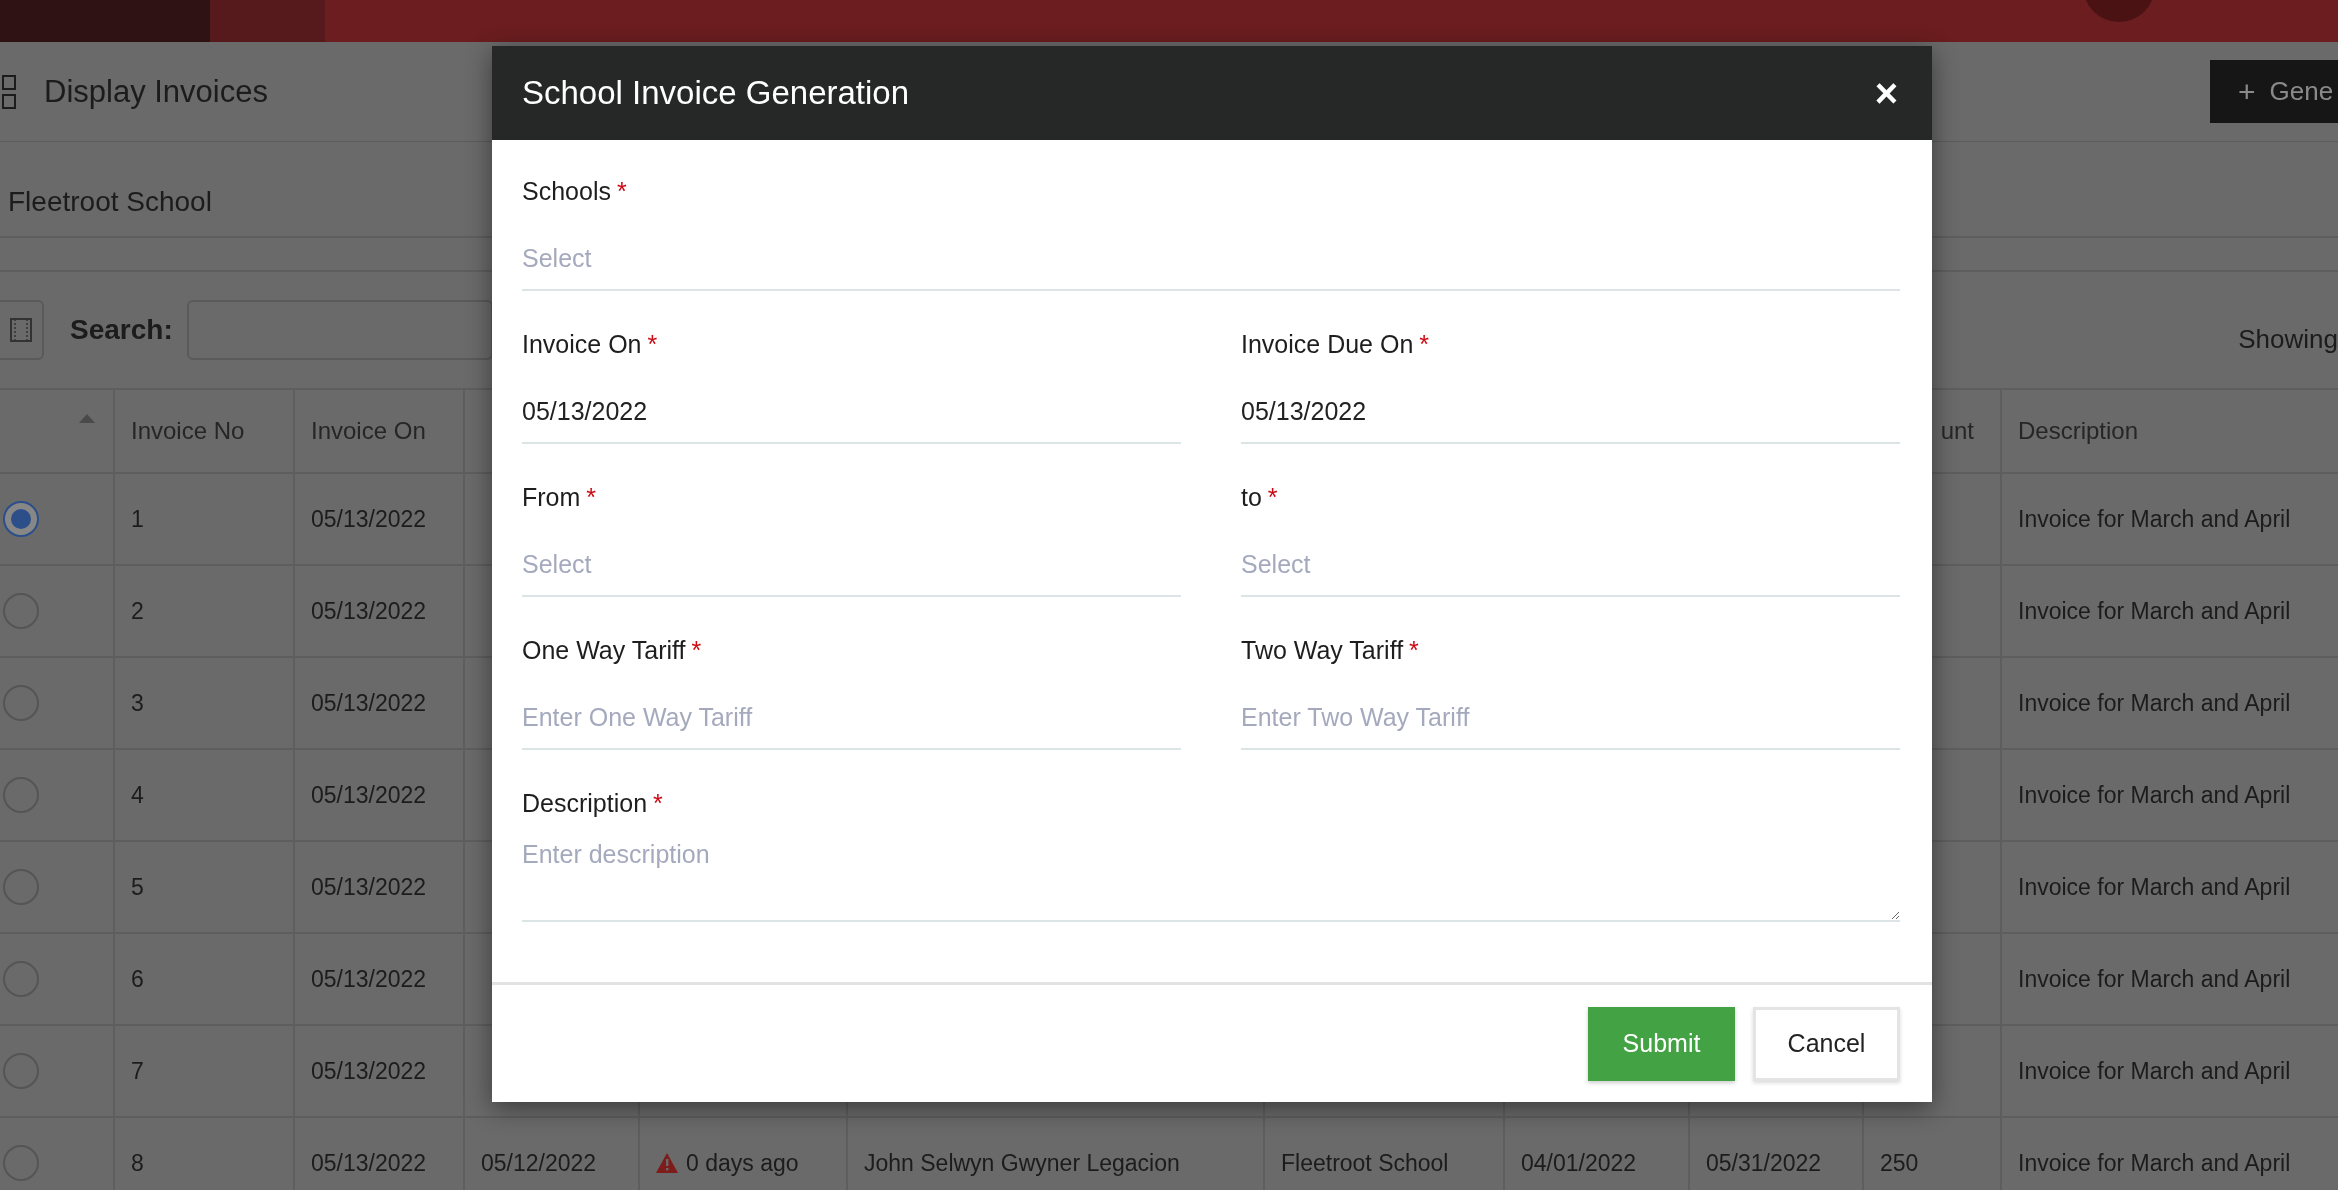 The height and width of the screenshot is (1190, 2338). Describe the element at coordinates (1365, 1163) in the screenshot. I see `school-cell: Fleetroot School` at that location.